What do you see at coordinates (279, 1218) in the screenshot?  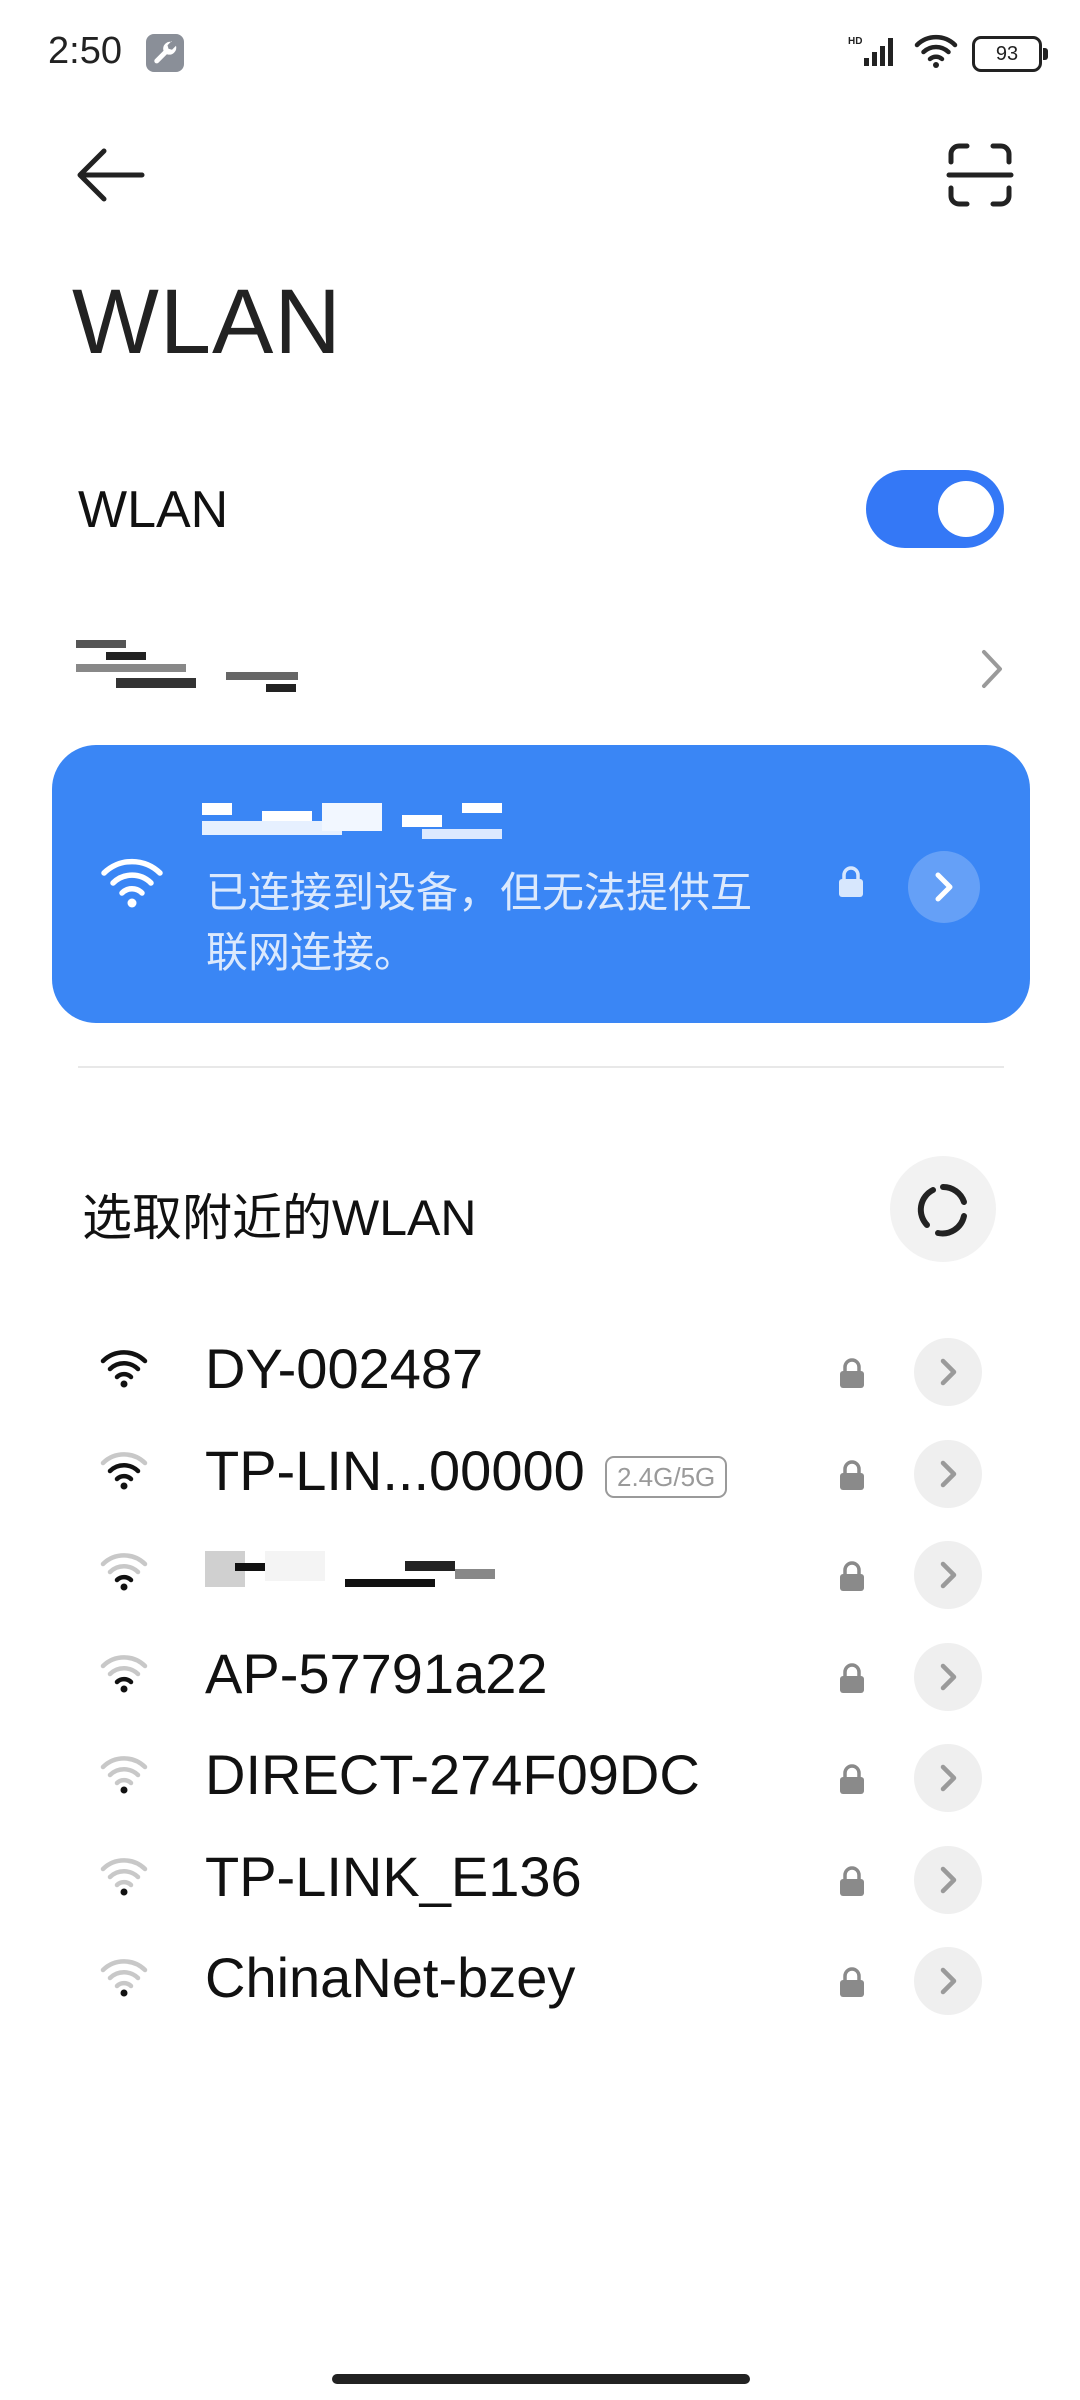 I see `nearby-networks-heading: 选取附近的WLAN` at bounding box center [279, 1218].